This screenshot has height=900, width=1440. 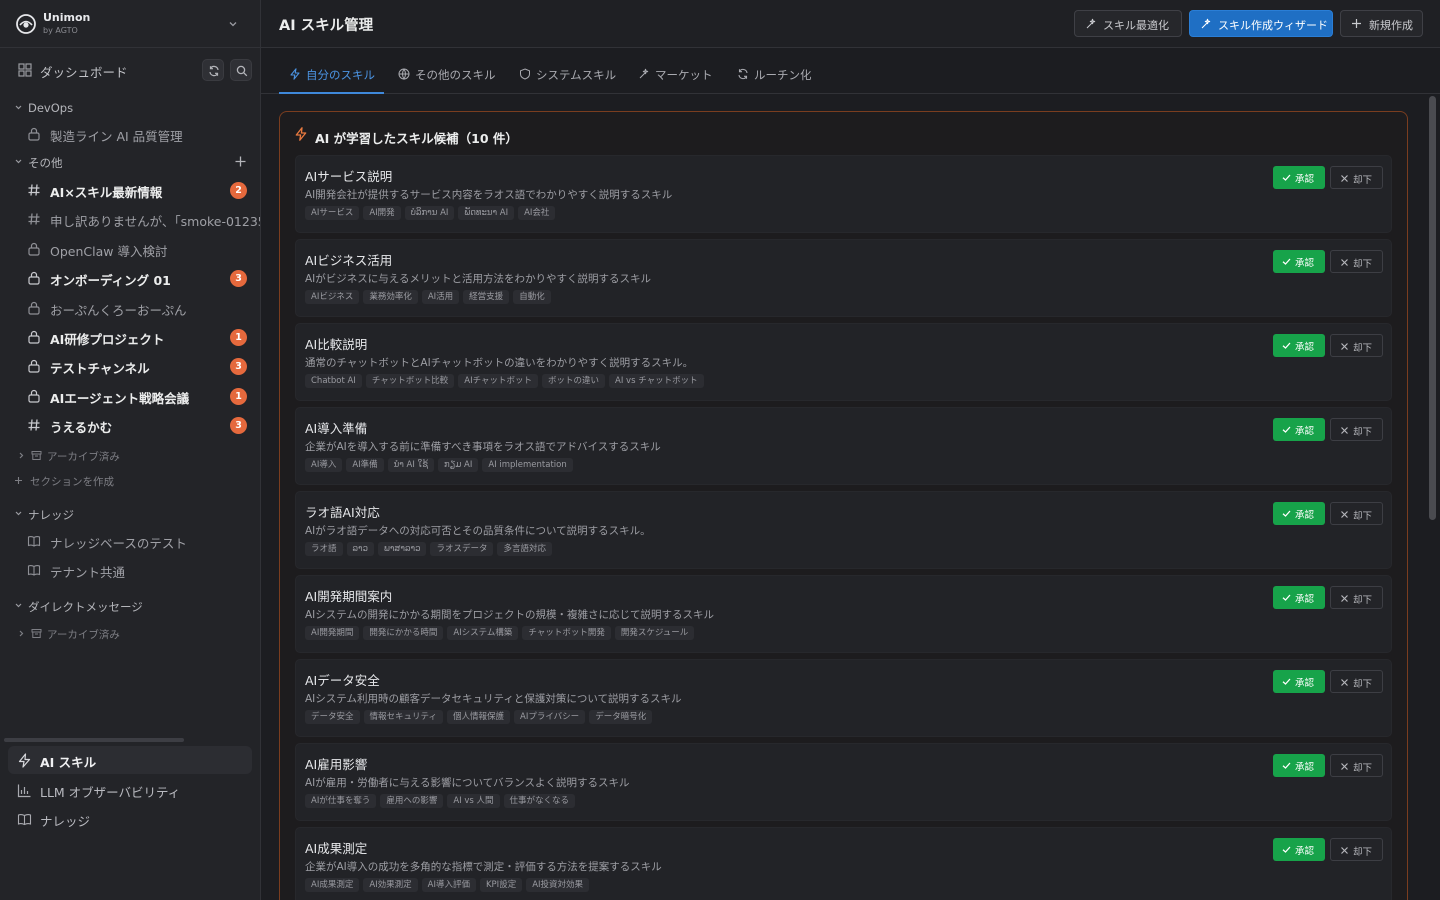 What do you see at coordinates (65, 821) in the screenshot?
I see `nav-label: ナレッジ` at bounding box center [65, 821].